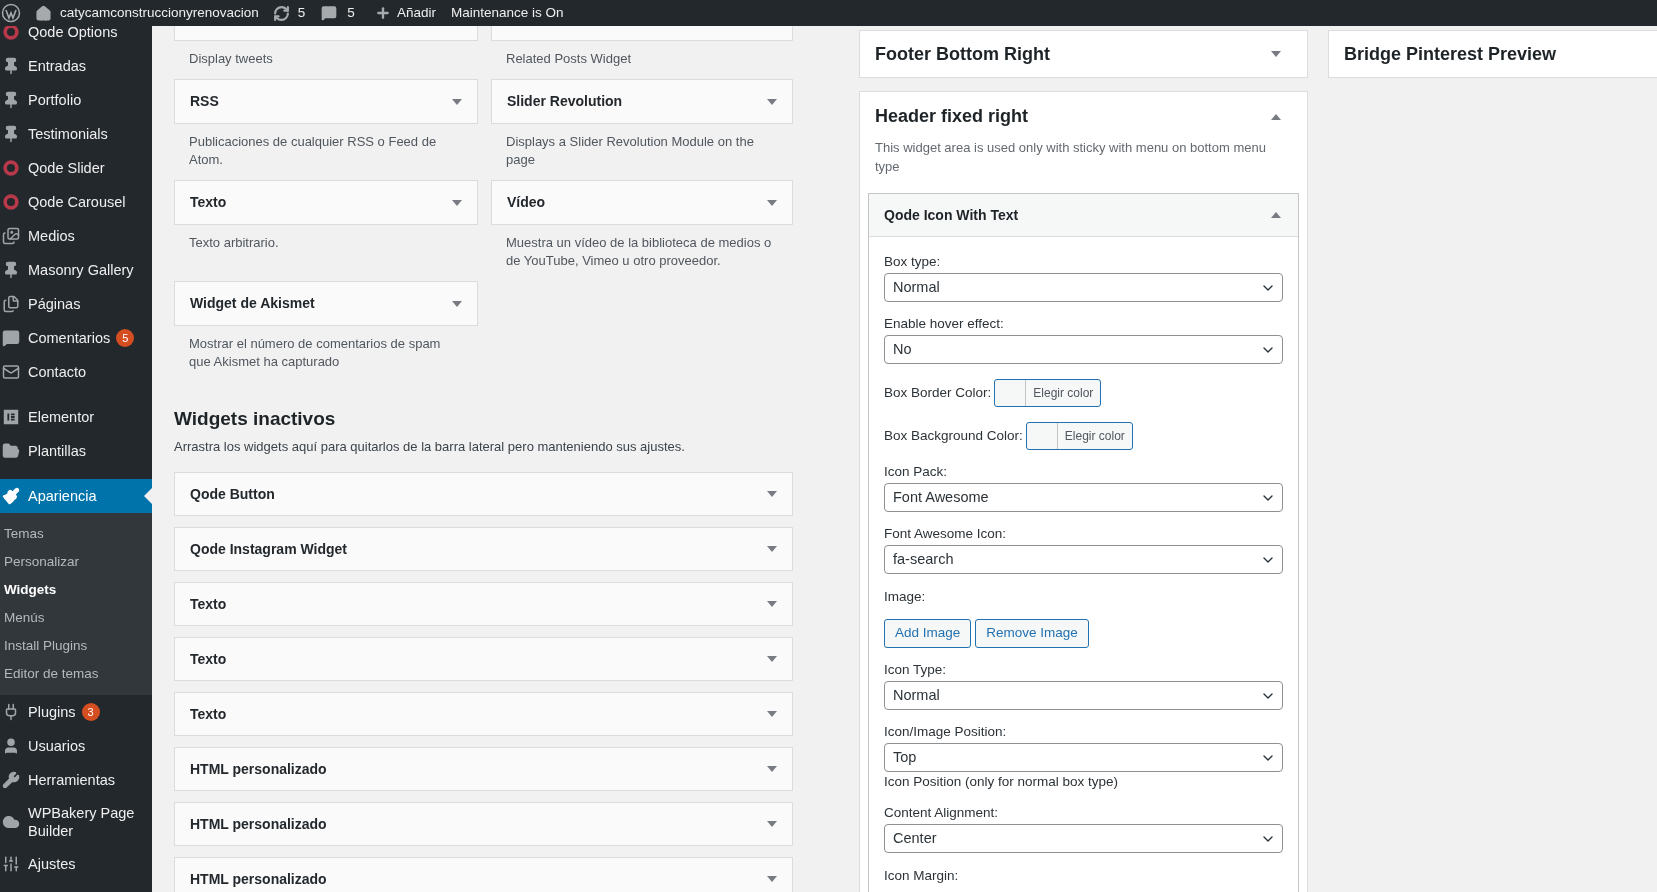  What do you see at coordinates (916, 472) in the screenshot?
I see `field-label: Icon Pack:` at bounding box center [916, 472].